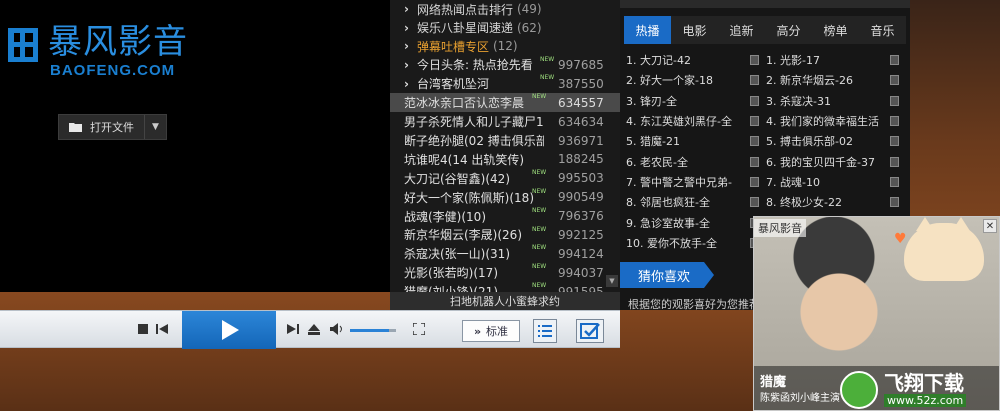 This screenshot has height=411, width=1000. I want to click on hot-list-item: 5. 猎魔-21, so click(696, 141).